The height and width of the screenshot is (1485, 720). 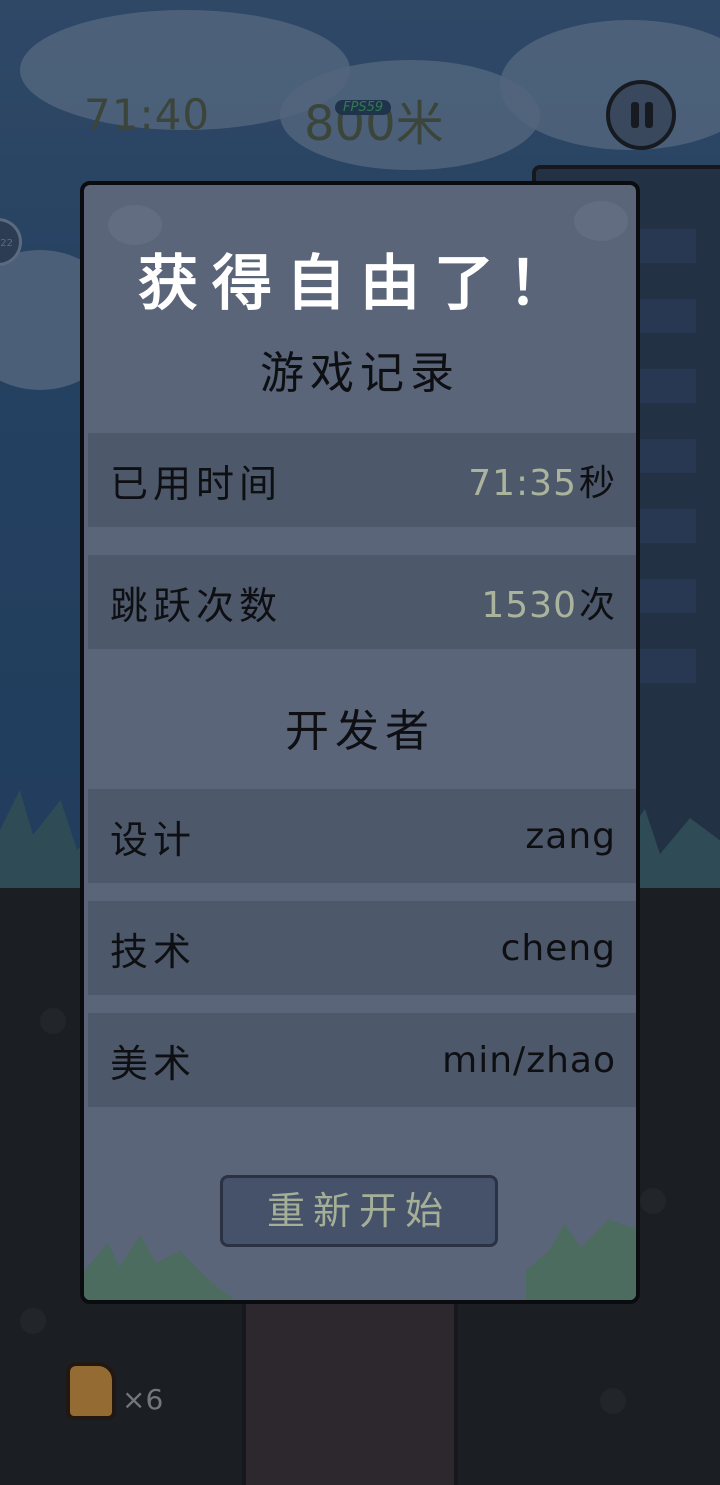 What do you see at coordinates (360, 373) in the screenshot?
I see `record-heading: 游戏记录` at bounding box center [360, 373].